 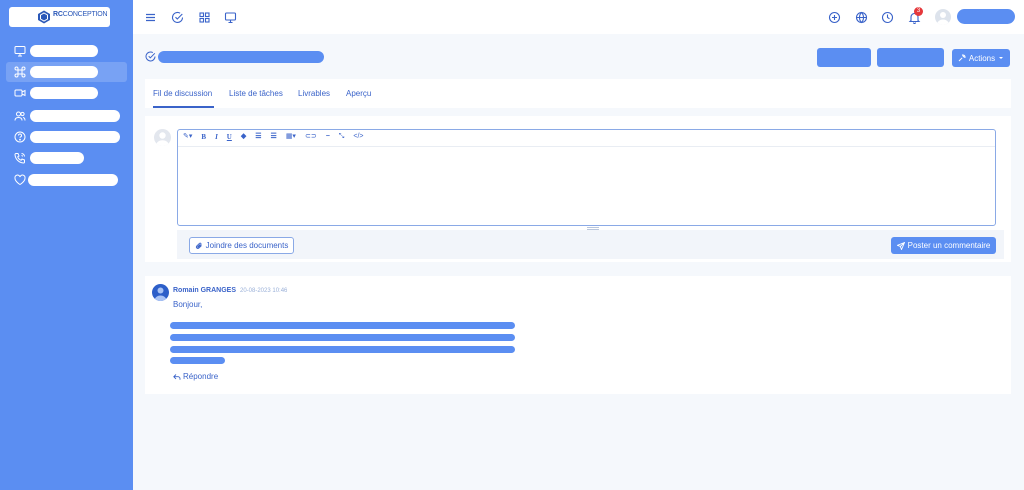 What do you see at coordinates (311, 137) in the screenshot?
I see `link-icon: ⊂⊃` at bounding box center [311, 137].